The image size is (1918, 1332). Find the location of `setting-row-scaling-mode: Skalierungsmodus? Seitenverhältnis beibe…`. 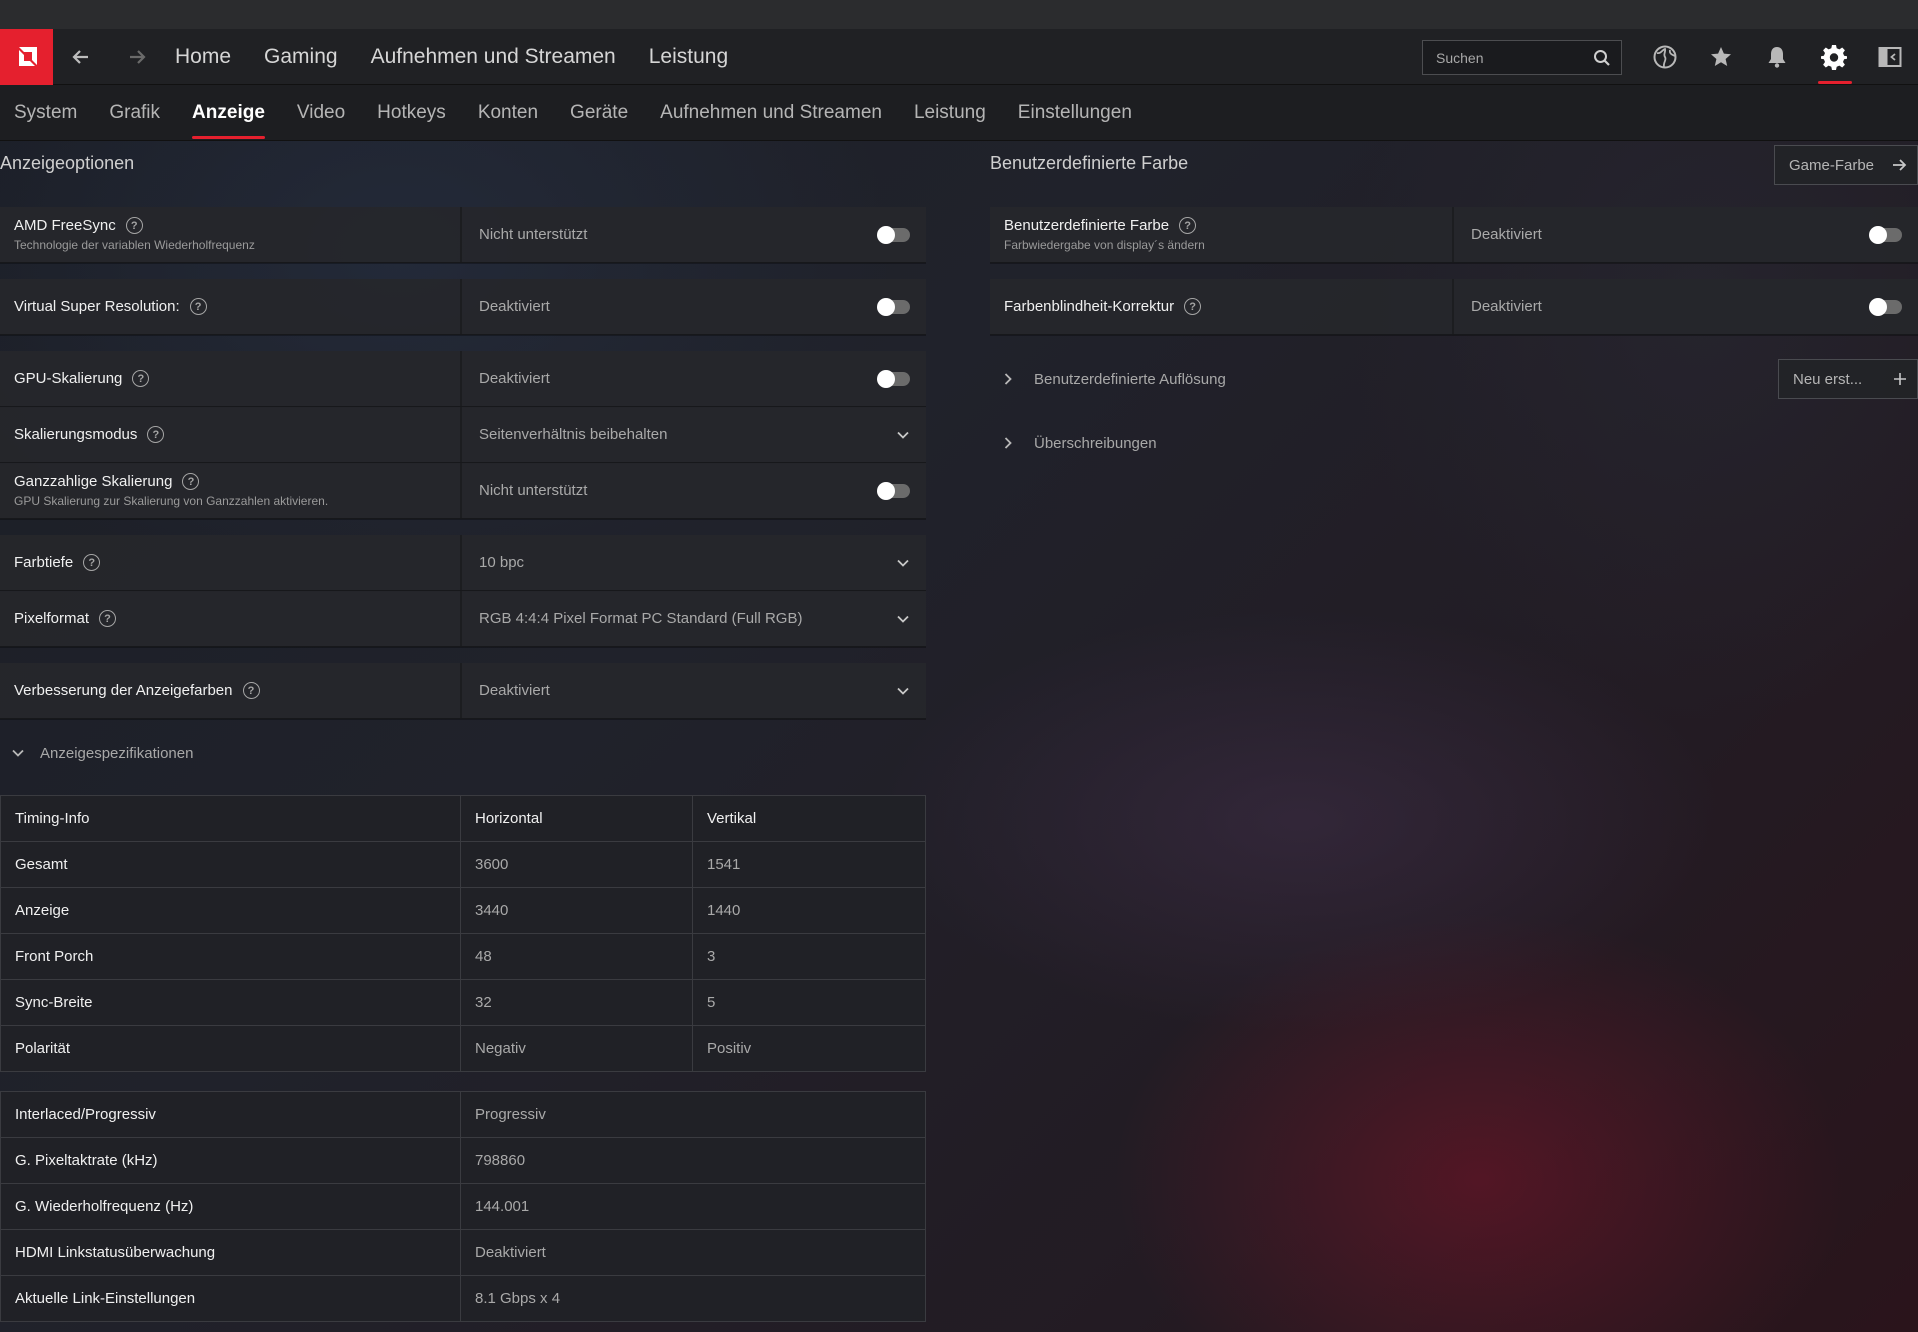

setting-row-scaling-mode: Skalierungsmodus? Seitenverhältnis beibe… is located at coordinates (463, 435).